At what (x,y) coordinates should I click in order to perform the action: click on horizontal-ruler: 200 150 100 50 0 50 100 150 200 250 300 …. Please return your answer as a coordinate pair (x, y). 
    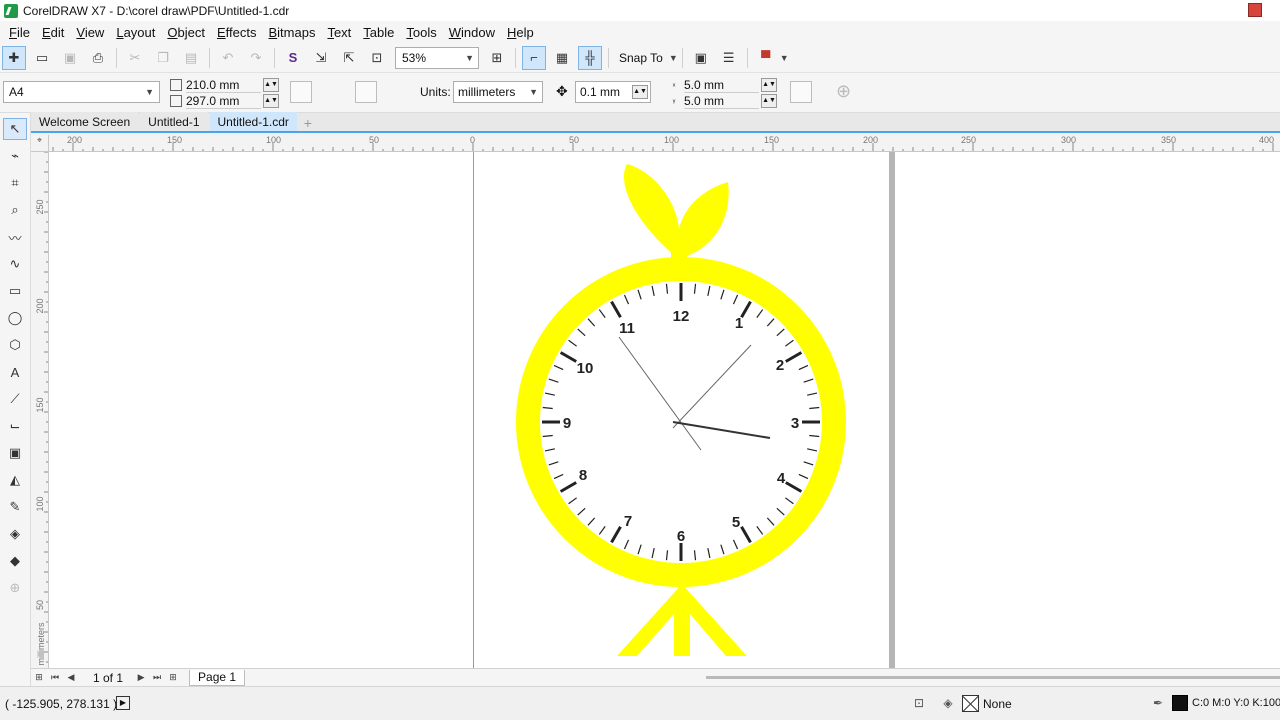
    Looking at the image, I should click on (664, 143).